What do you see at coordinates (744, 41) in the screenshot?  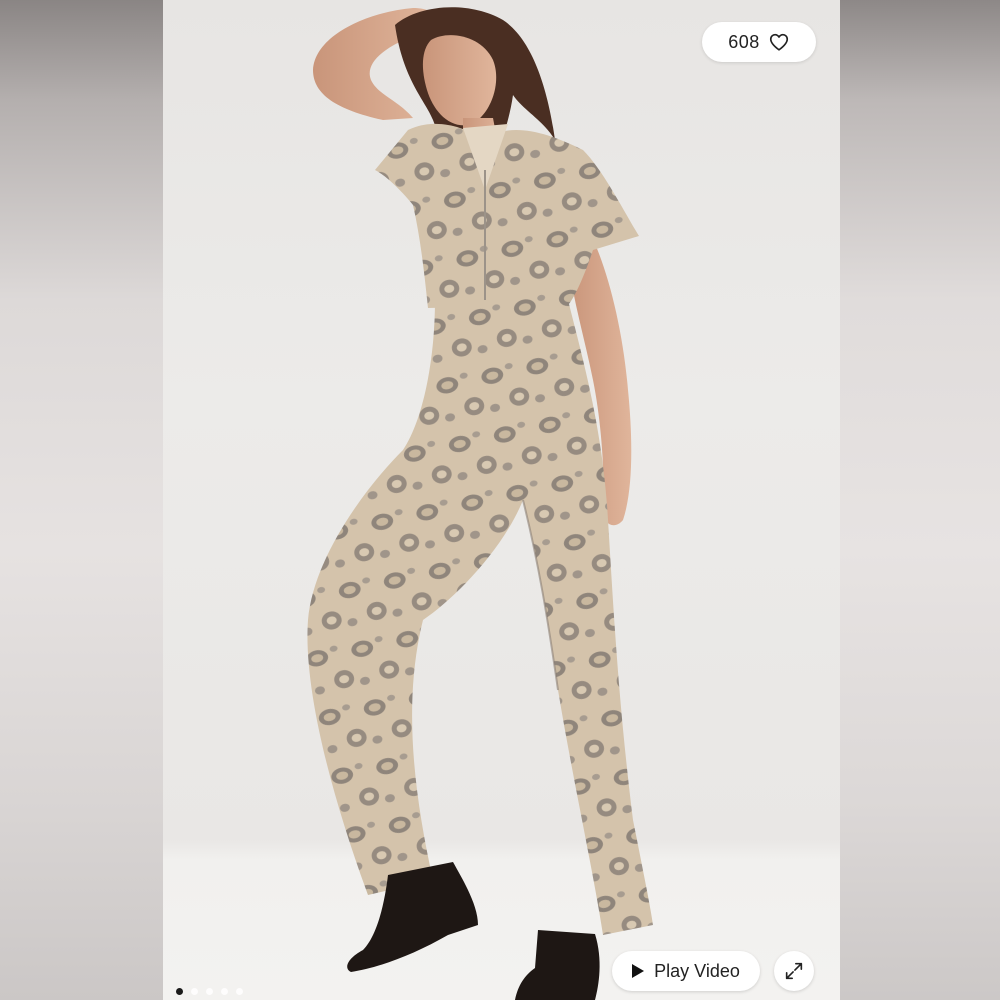 I see `like-count: 608` at bounding box center [744, 41].